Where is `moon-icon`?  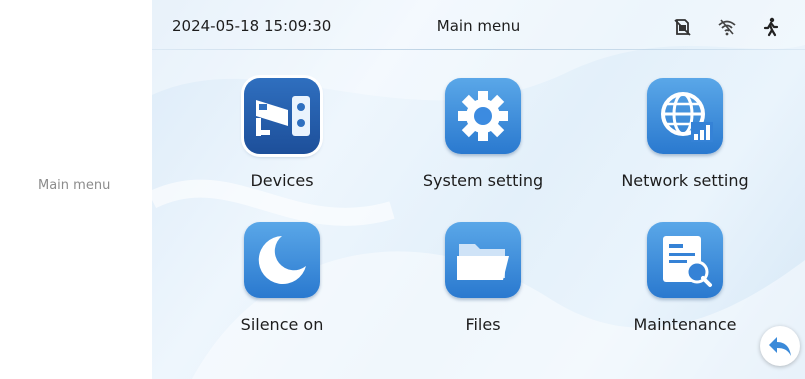
moon-icon is located at coordinates (282, 260).